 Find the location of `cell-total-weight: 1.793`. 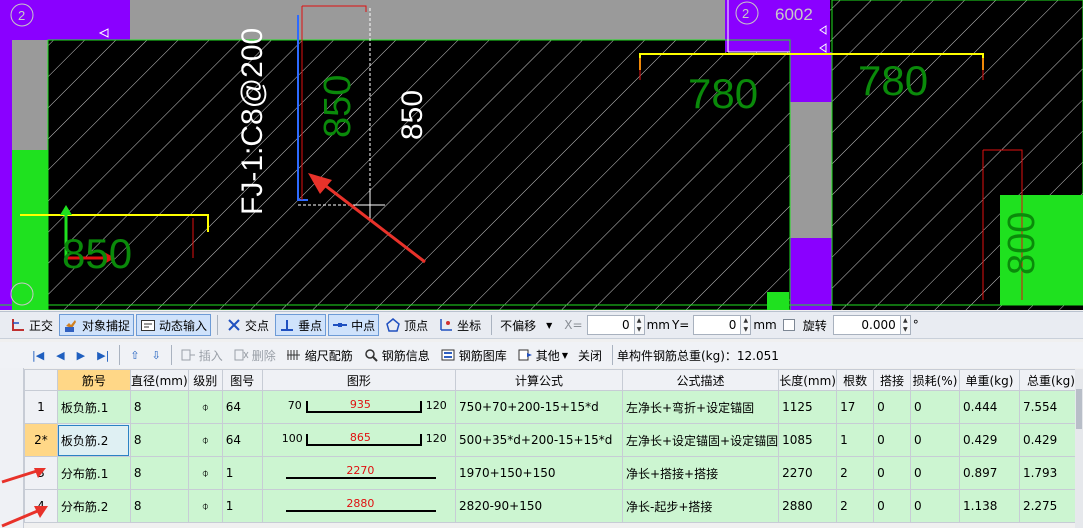

cell-total-weight: 1.793 is located at coordinates (1050, 473).